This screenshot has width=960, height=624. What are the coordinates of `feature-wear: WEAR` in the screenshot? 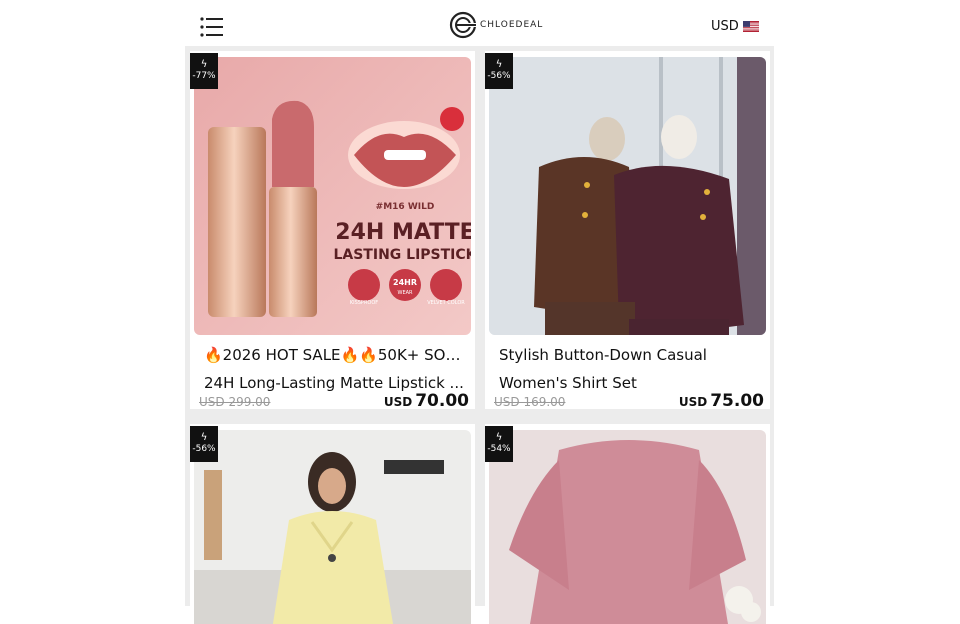 It's located at (406, 293).